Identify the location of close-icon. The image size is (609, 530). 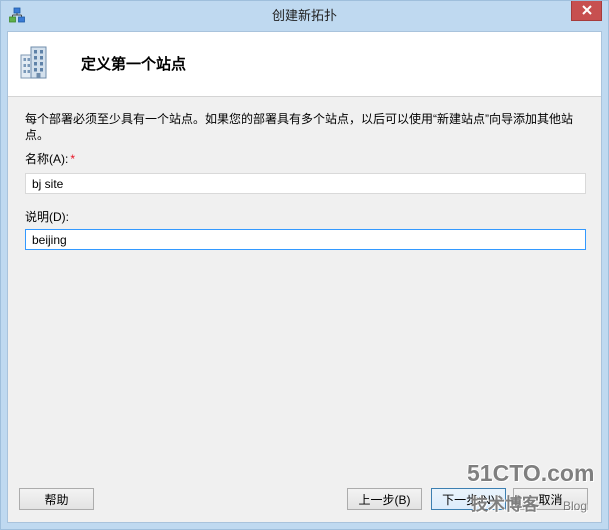
(587, 11).